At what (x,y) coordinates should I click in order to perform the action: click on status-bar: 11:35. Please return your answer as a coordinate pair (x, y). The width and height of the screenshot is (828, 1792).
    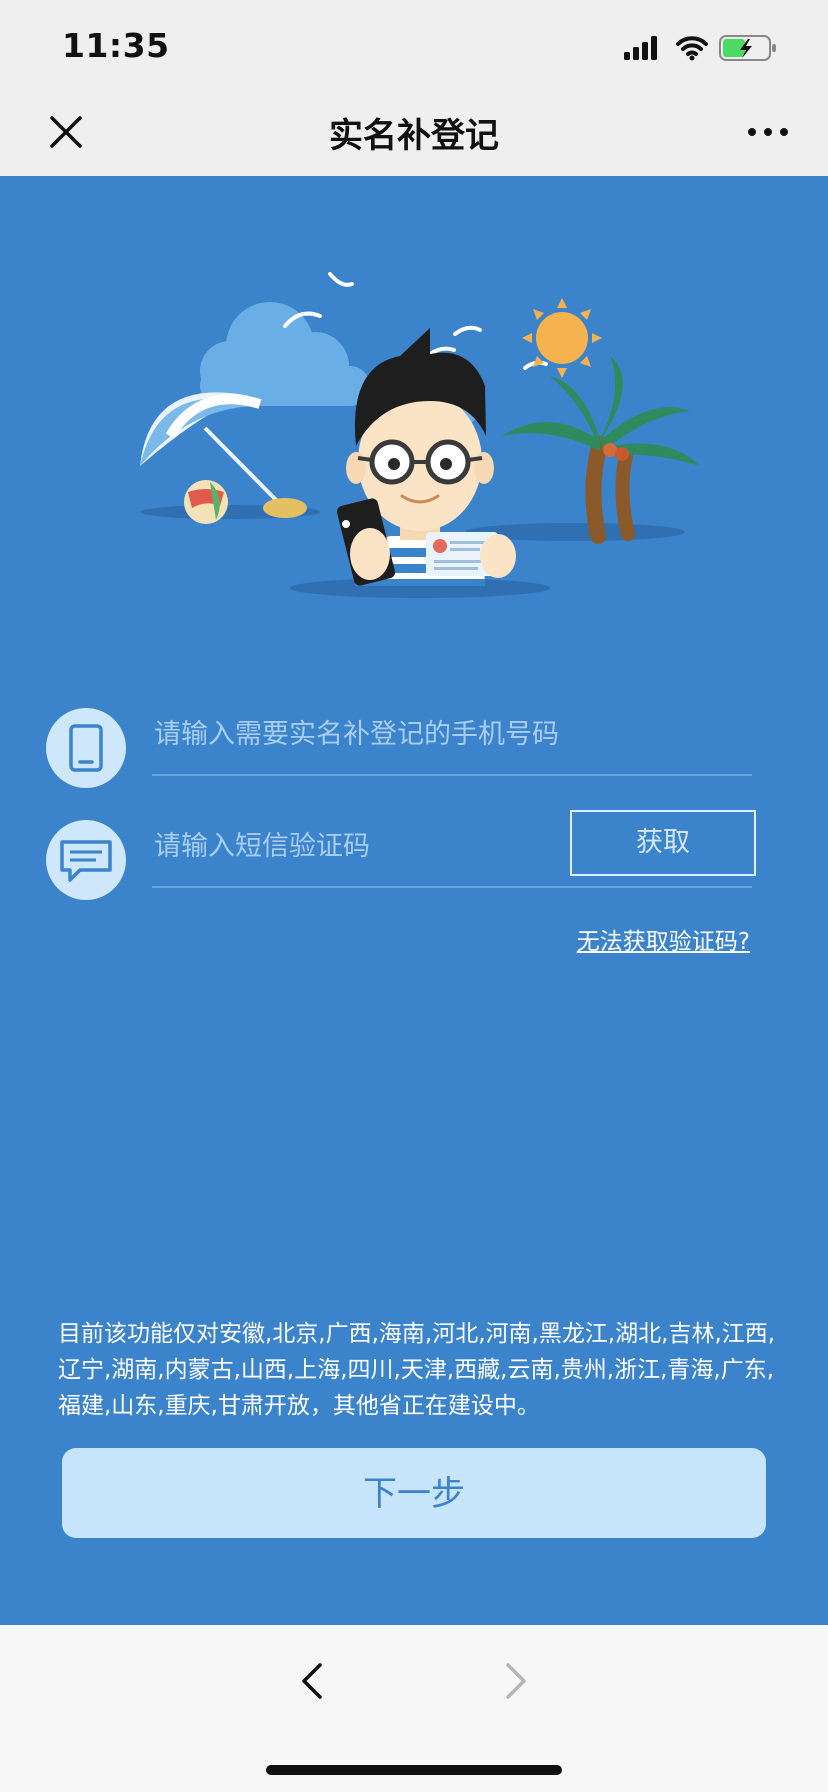
    Looking at the image, I should click on (414, 46).